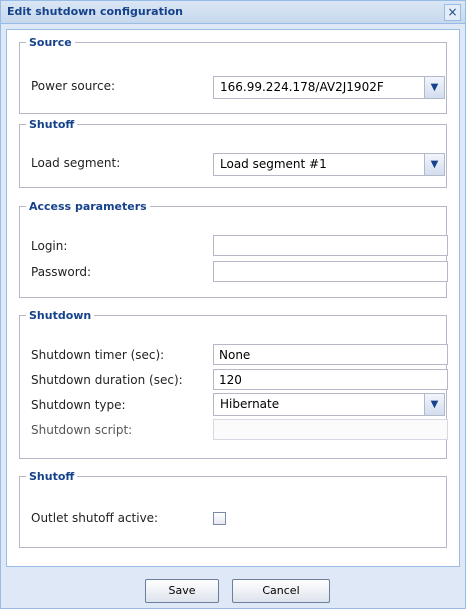 The width and height of the screenshot is (466, 609). Describe the element at coordinates (330, 245) in the screenshot. I see `login-field` at that location.